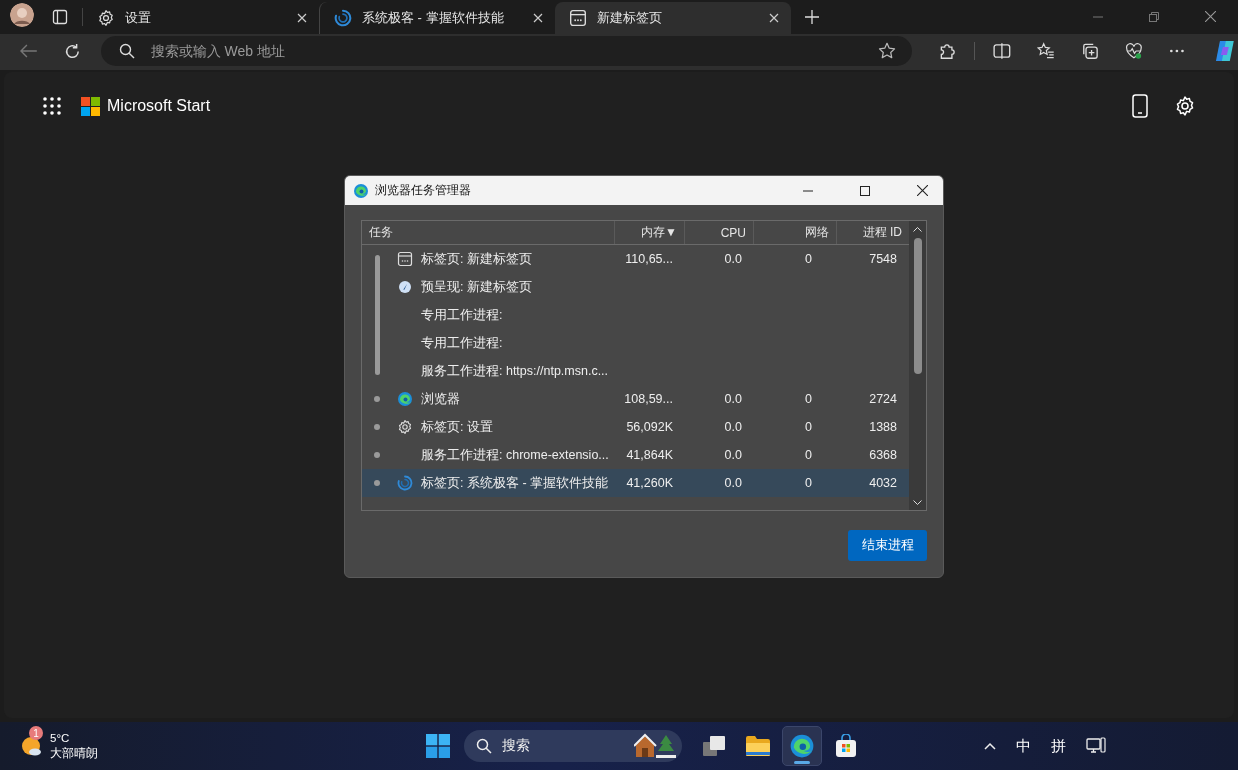 The width and height of the screenshot is (1238, 770). Describe the element at coordinates (846, 746) in the screenshot. I see `store-bag-icon` at that location.